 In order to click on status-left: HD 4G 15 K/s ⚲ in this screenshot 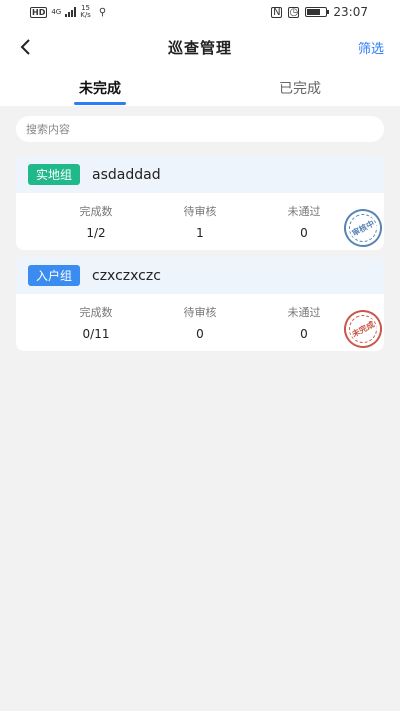, I will do `click(68, 12)`.